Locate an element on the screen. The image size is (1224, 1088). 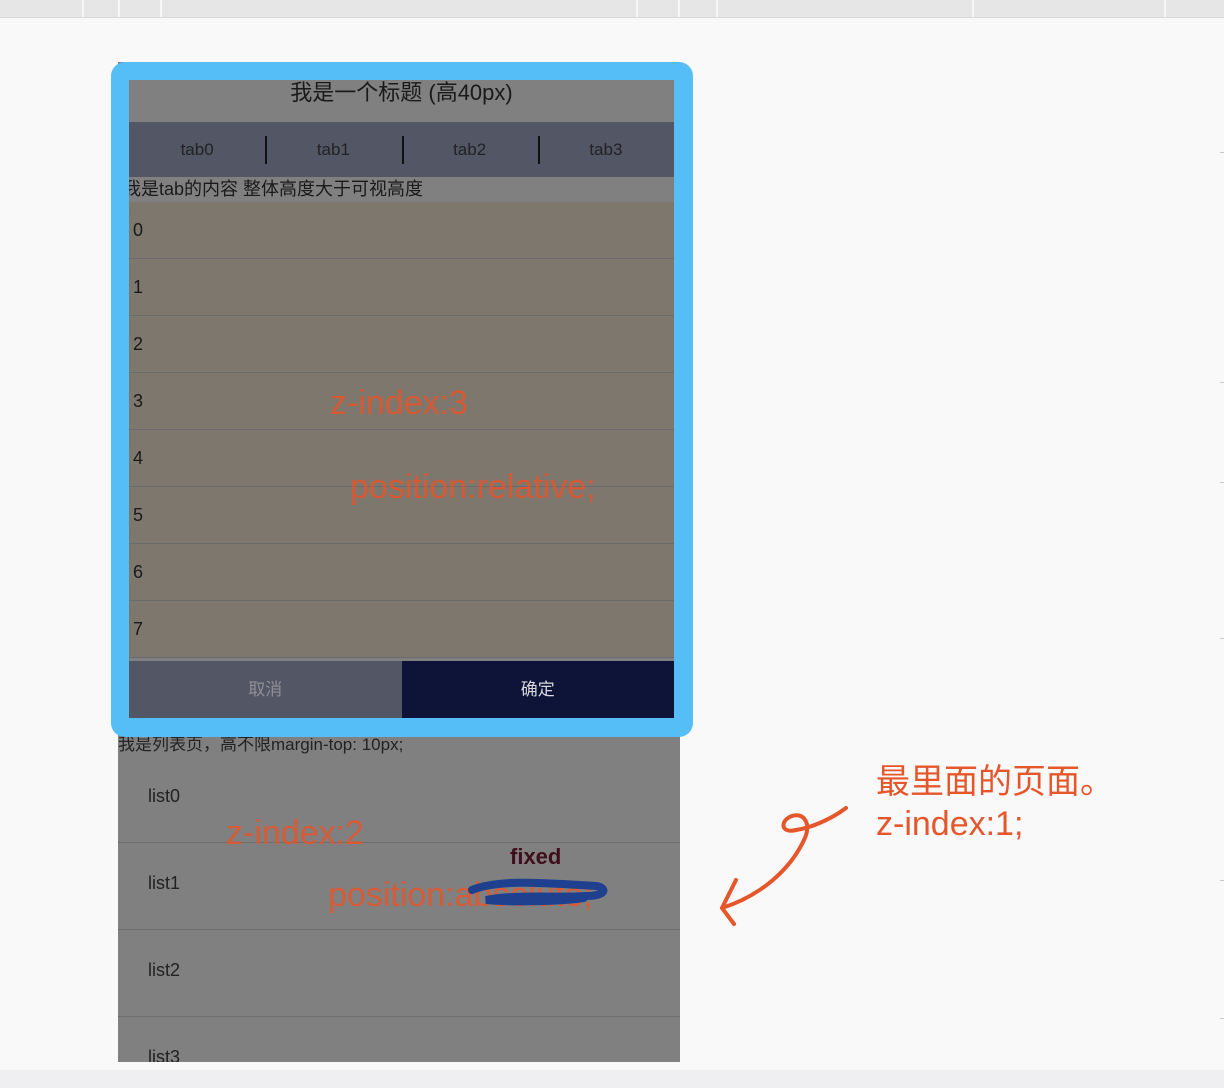
tab-content-caption: 我是tab的内容 整体高度大于可视高度 is located at coordinates (276, 189).